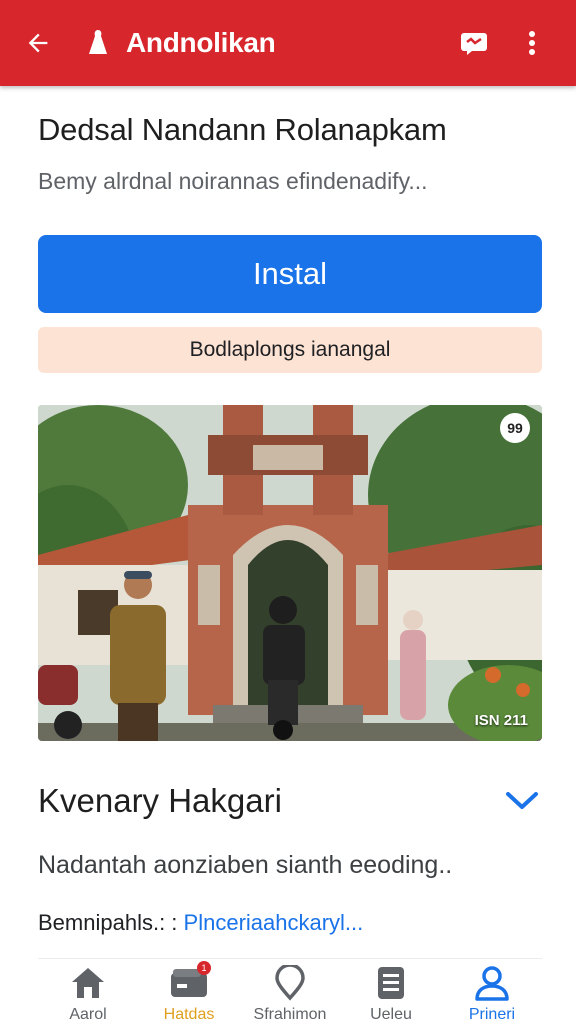  I want to click on more-vert-icon, so click(532, 43).